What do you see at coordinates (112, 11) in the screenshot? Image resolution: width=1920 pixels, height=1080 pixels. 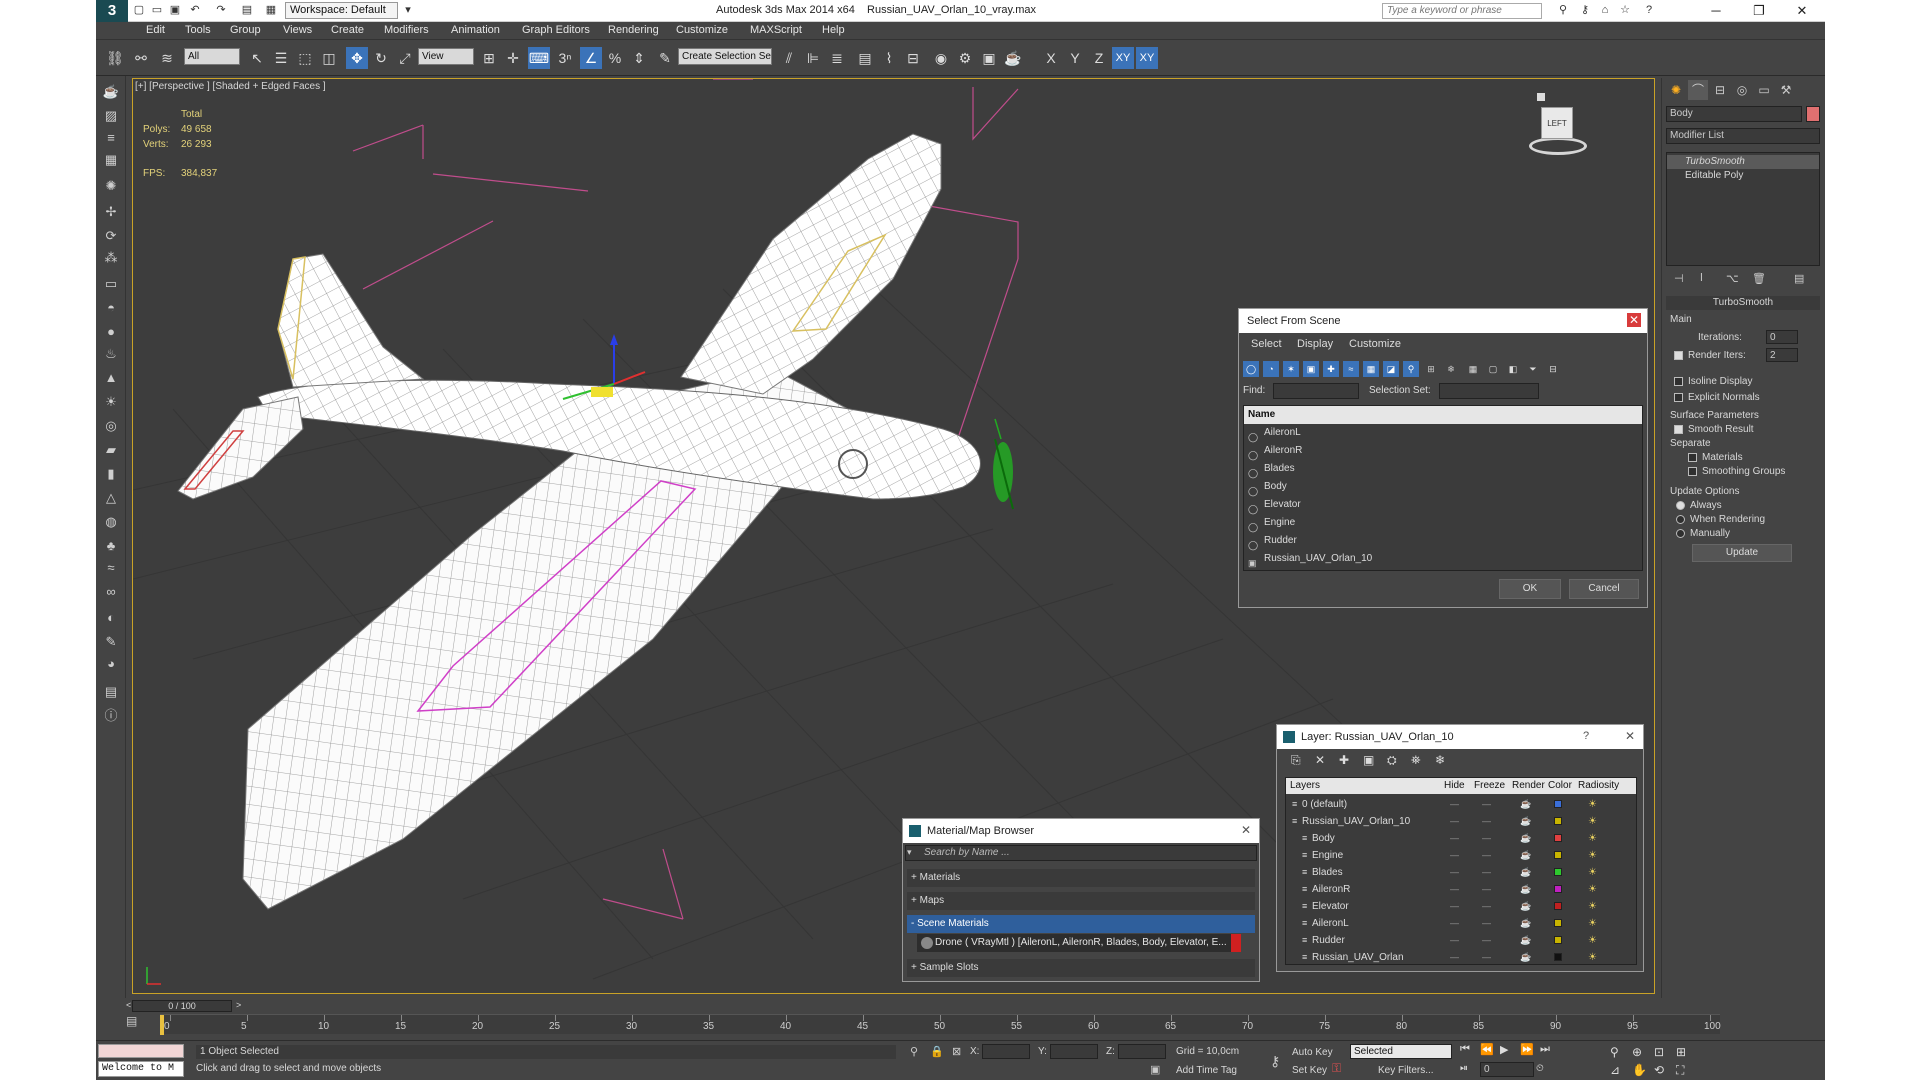 I see `app-logo-icon: 3` at bounding box center [112, 11].